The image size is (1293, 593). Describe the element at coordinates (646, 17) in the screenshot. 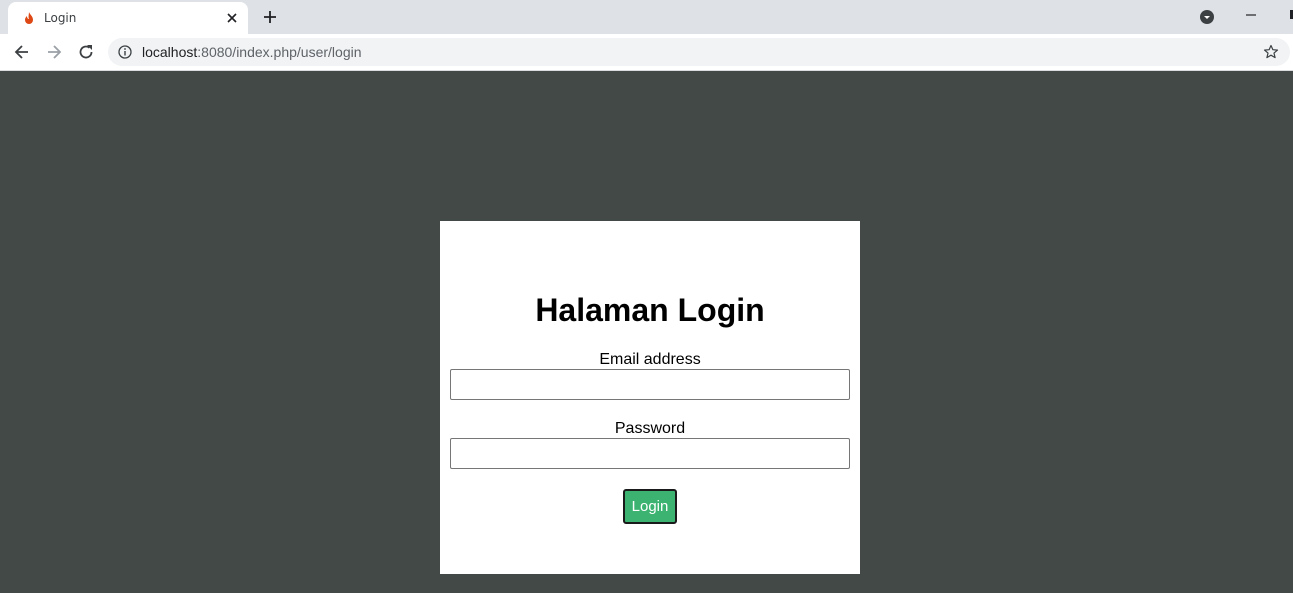

I see `browser-tab-bar: Login` at that location.